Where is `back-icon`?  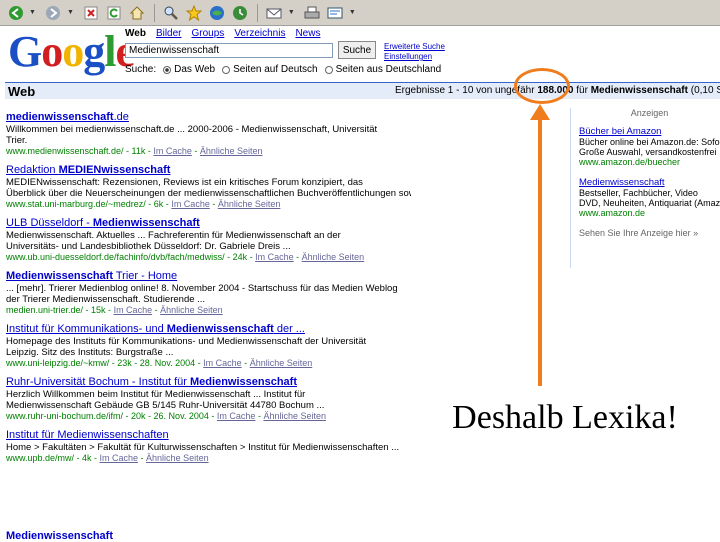 back-icon is located at coordinates (15, 12).